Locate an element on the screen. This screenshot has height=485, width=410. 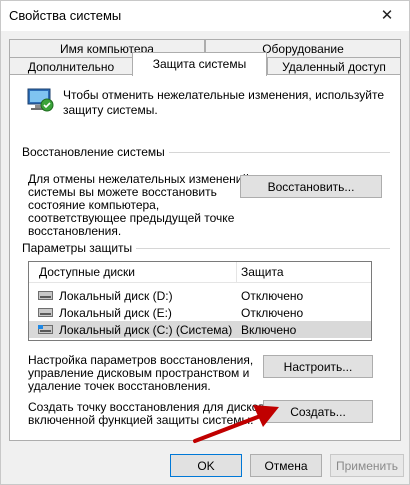
drive-name: Локальный диск (C:) (Система) is located at coordinates (146, 330).